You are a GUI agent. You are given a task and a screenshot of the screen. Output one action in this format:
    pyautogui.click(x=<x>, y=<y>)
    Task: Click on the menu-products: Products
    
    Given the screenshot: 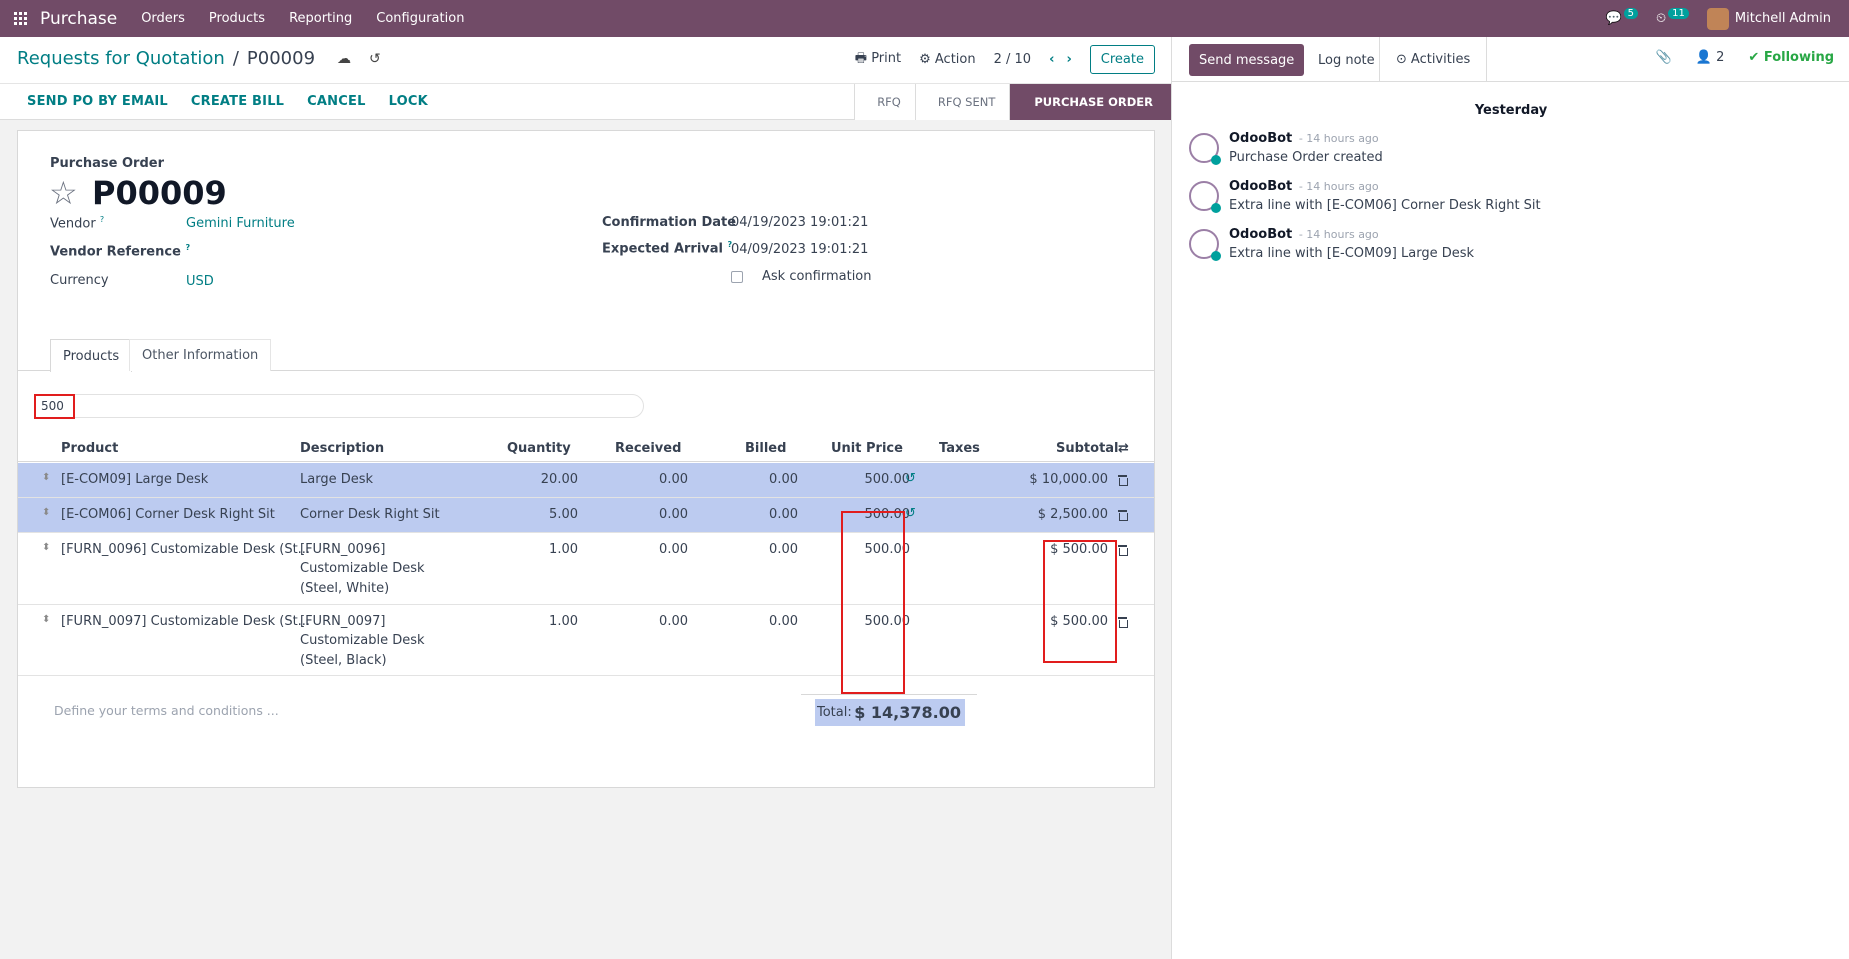 What is the action you would take?
    pyautogui.click(x=237, y=18)
    